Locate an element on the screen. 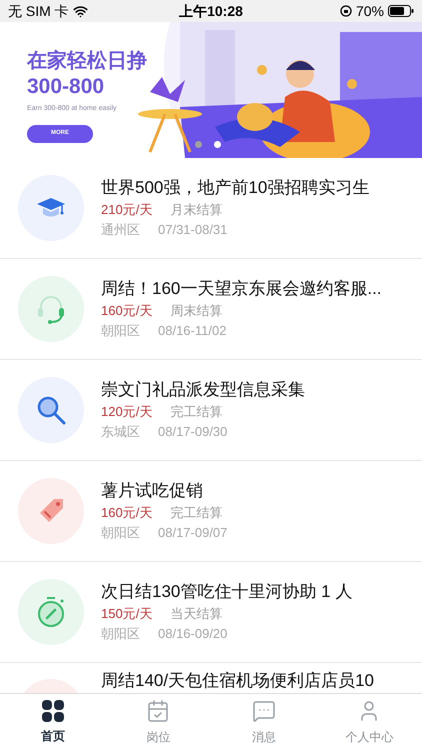 The height and width of the screenshot is (750, 422). battery-percent: 70% is located at coordinates (370, 11).